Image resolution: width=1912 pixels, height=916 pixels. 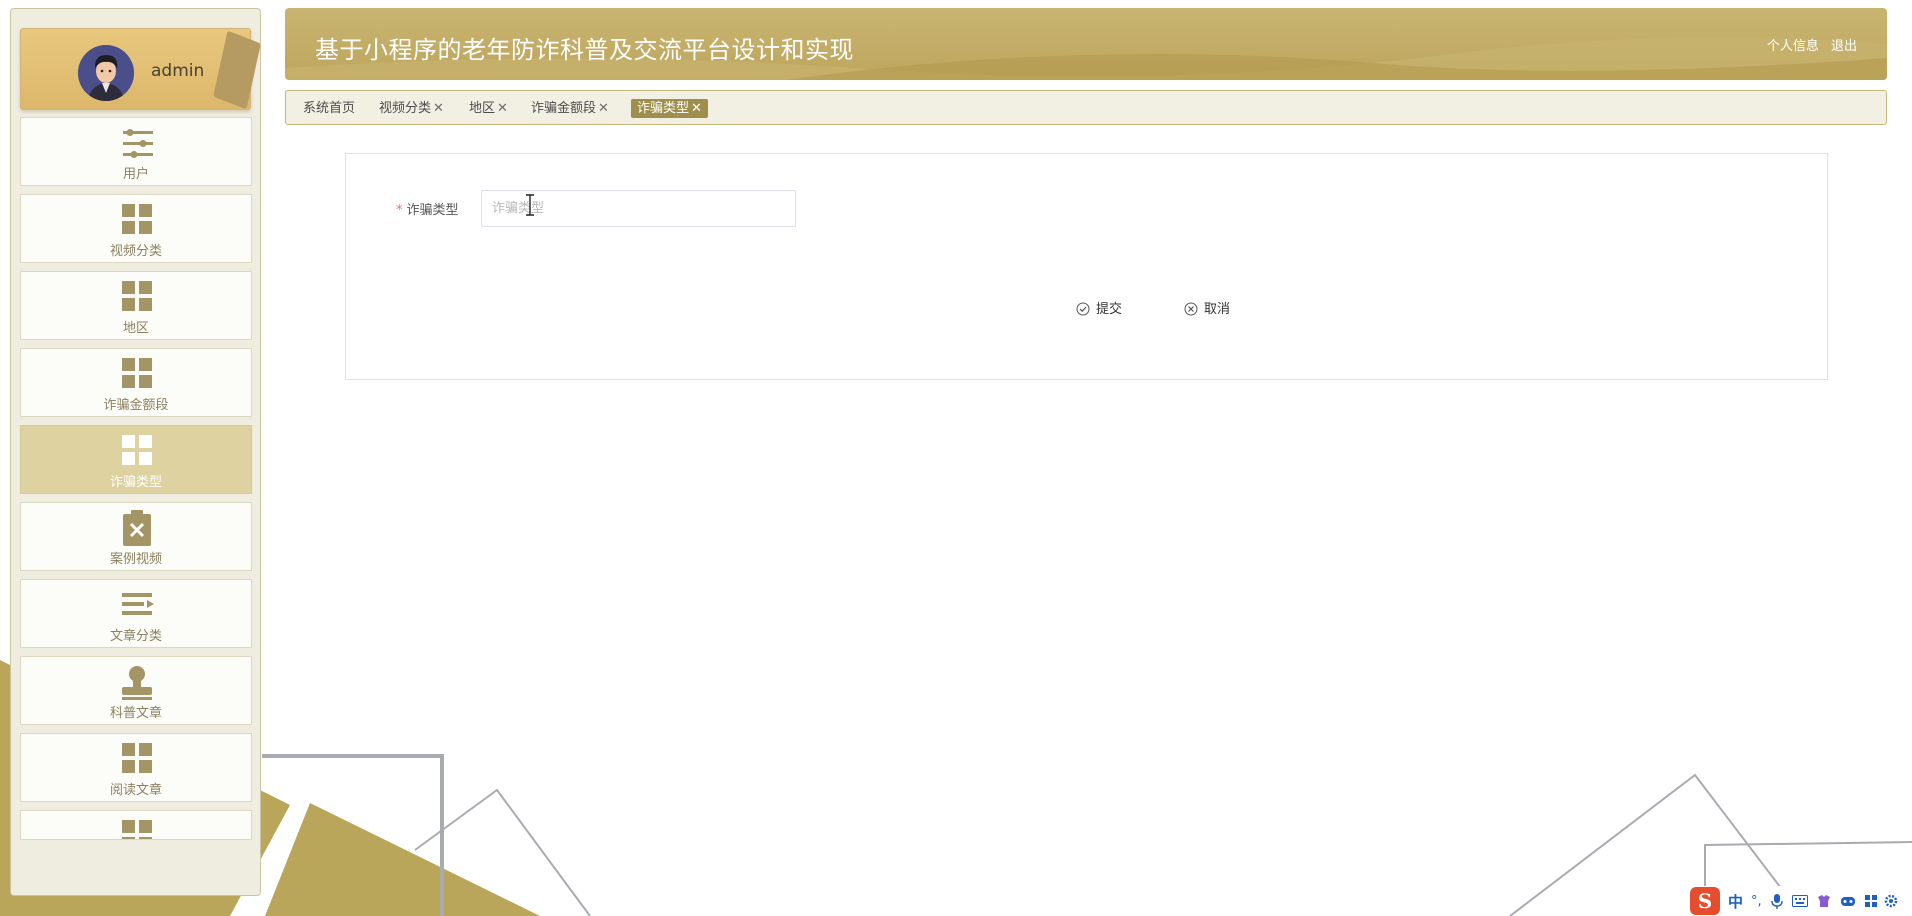 I want to click on tab-label: 诈骗类型, so click(x=663, y=108).